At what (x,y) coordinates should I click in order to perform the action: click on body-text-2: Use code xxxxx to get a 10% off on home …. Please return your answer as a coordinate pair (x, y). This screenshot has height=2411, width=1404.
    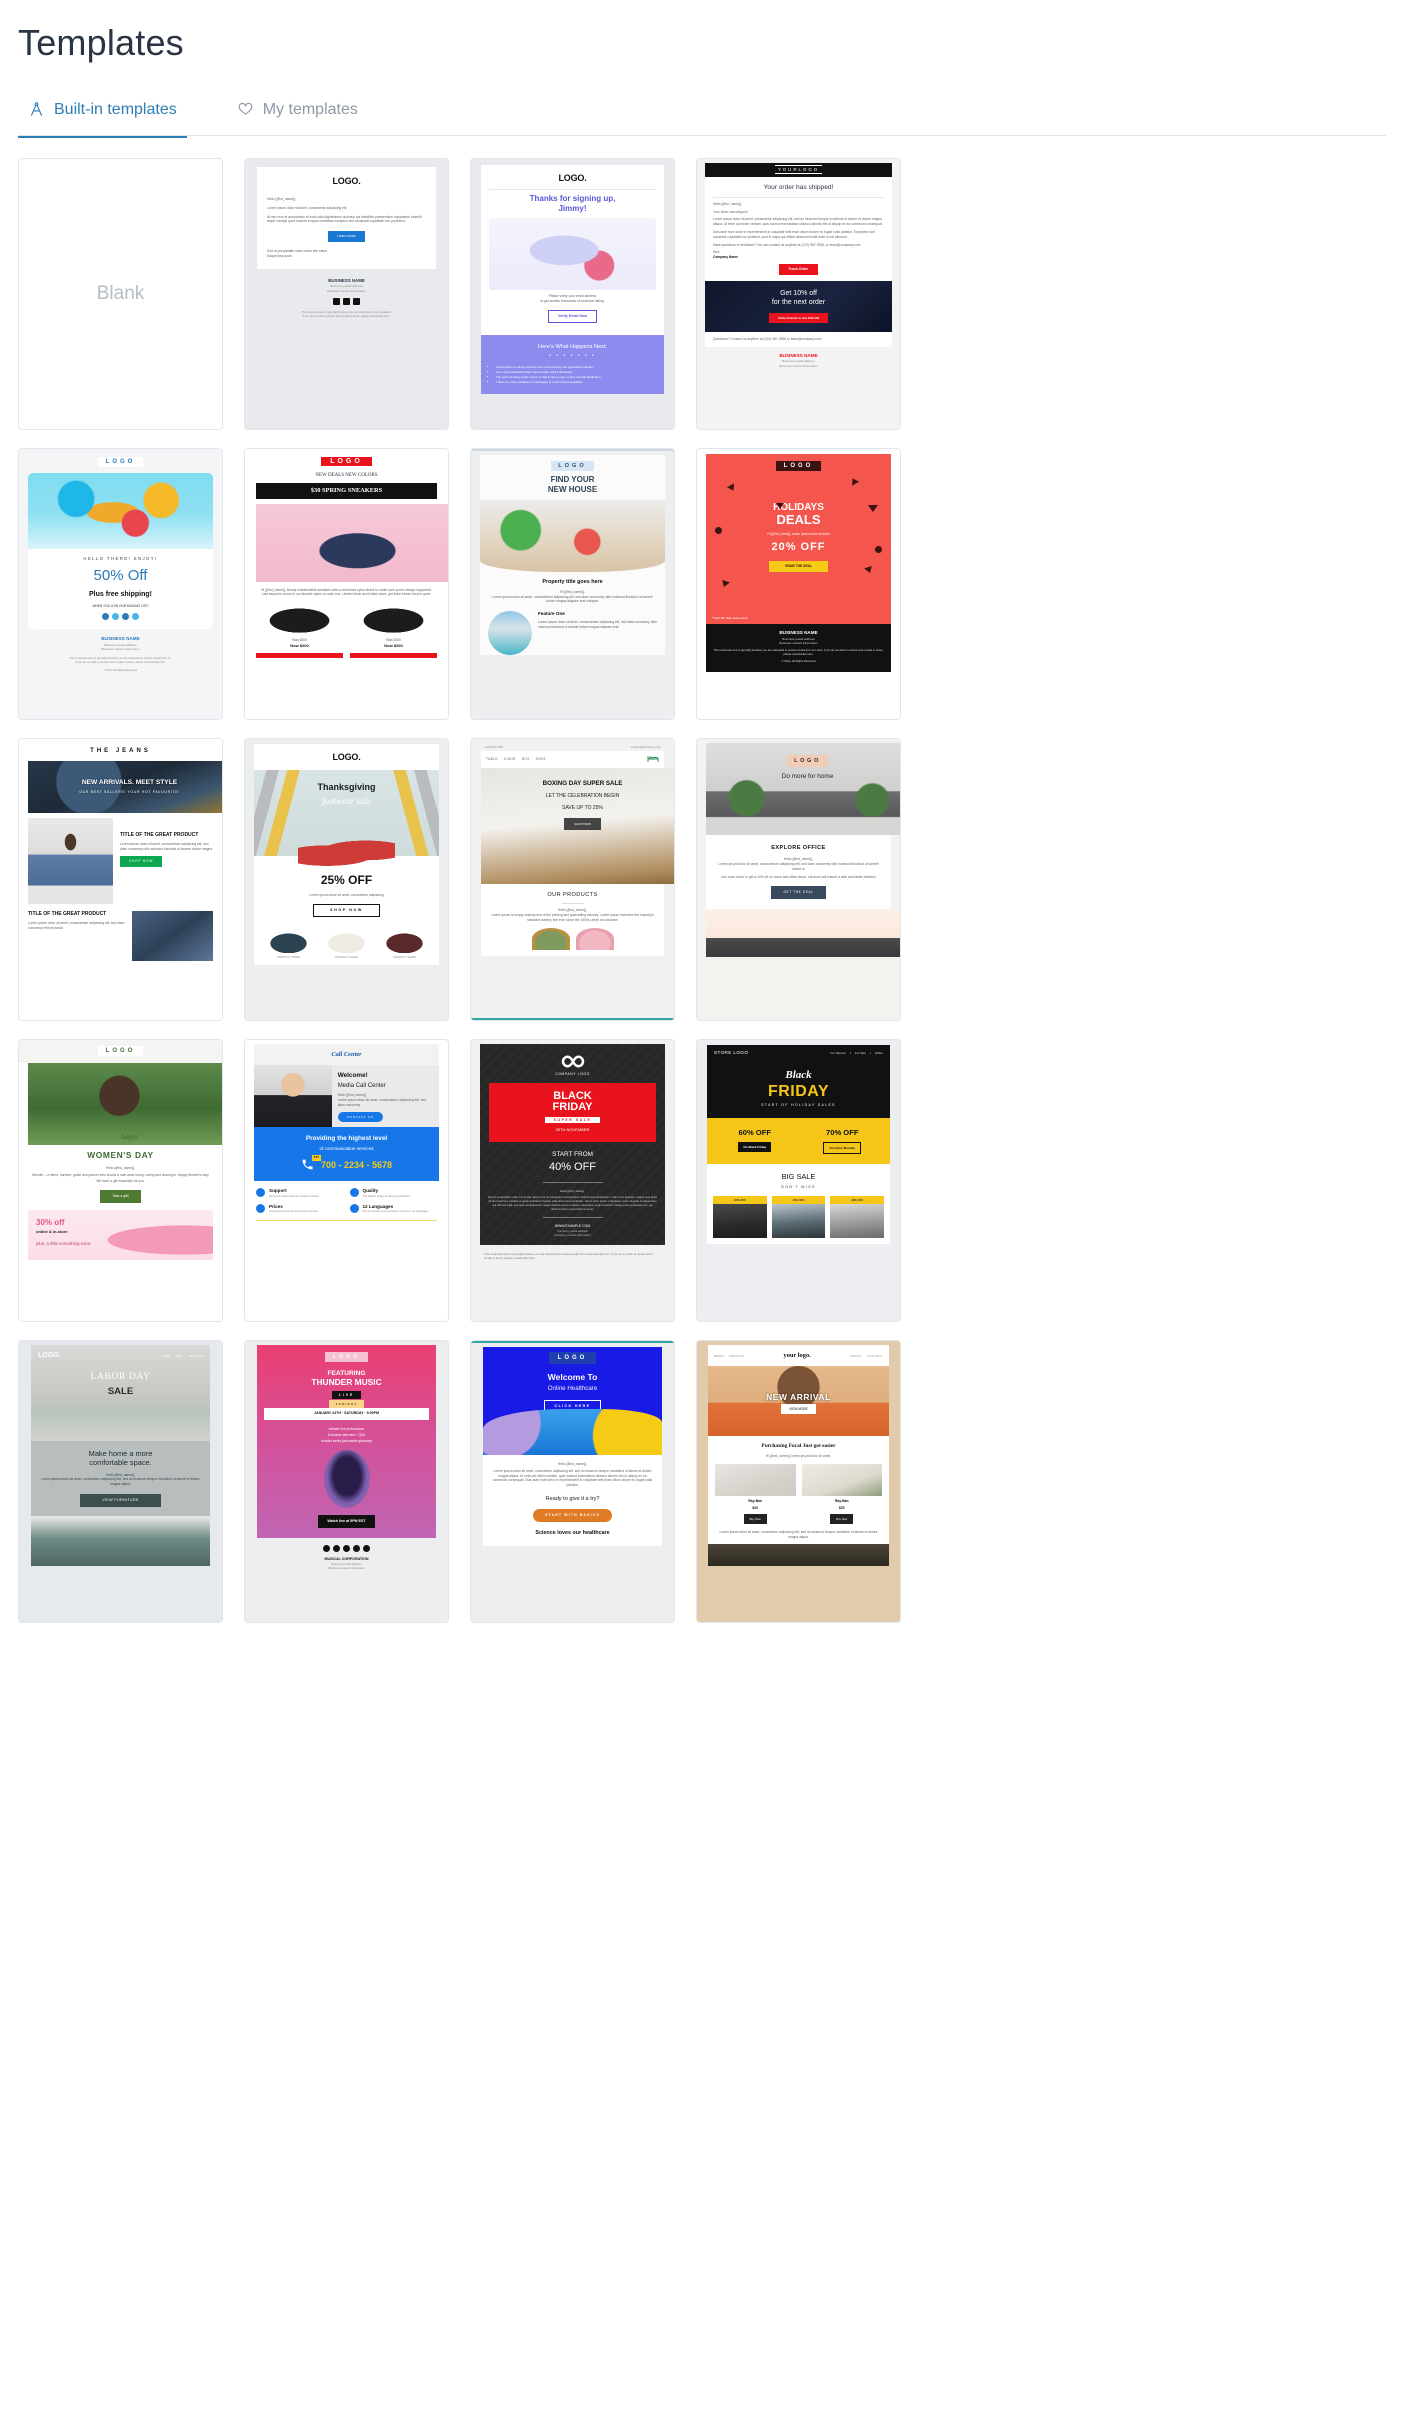
    Looking at the image, I should click on (798, 877).